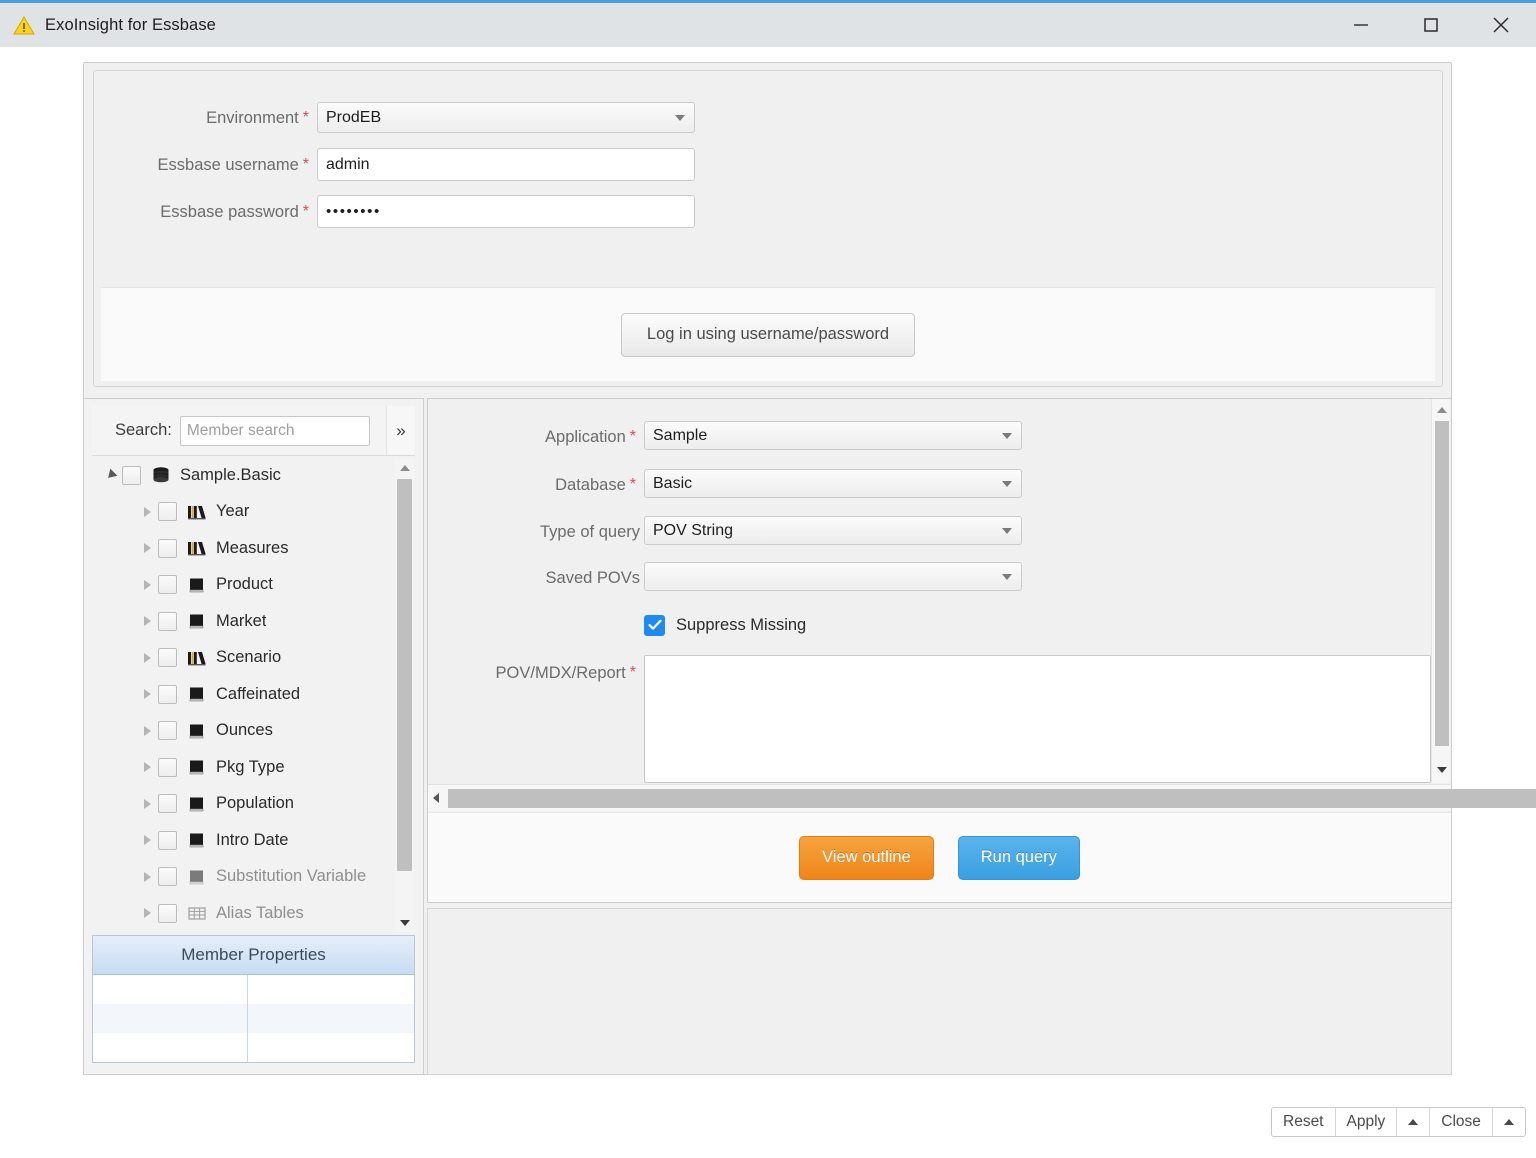  What do you see at coordinates (725, 625) in the screenshot?
I see `suppress-missing-row: Suppress Missing` at bounding box center [725, 625].